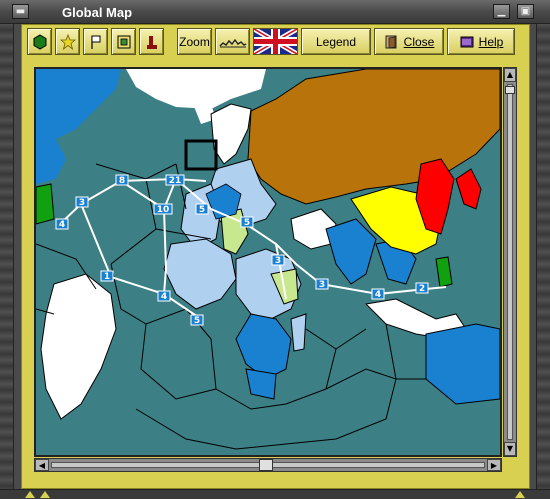  I want to click on window-frame-right, so click(543, 249).